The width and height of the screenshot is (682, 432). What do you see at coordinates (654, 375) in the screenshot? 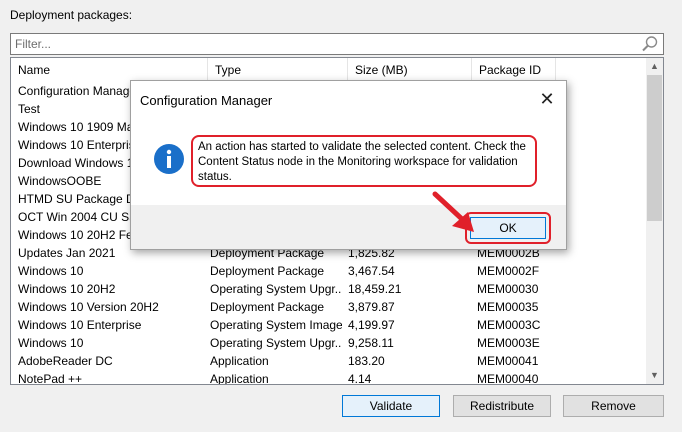
I see `scroll-down-icon: ▼` at bounding box center [654, 375].